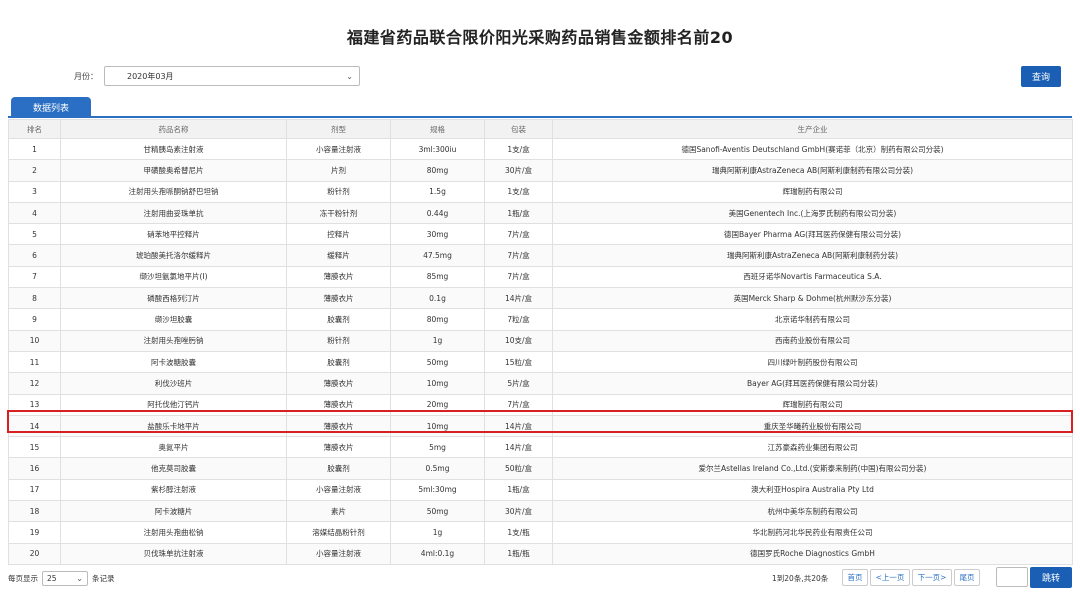  What do you see at coordinates (812, 340) in the screenshot?
I see `cell-manufacturer: 西南药业股份有限公司` at bounding box center [812, 340].